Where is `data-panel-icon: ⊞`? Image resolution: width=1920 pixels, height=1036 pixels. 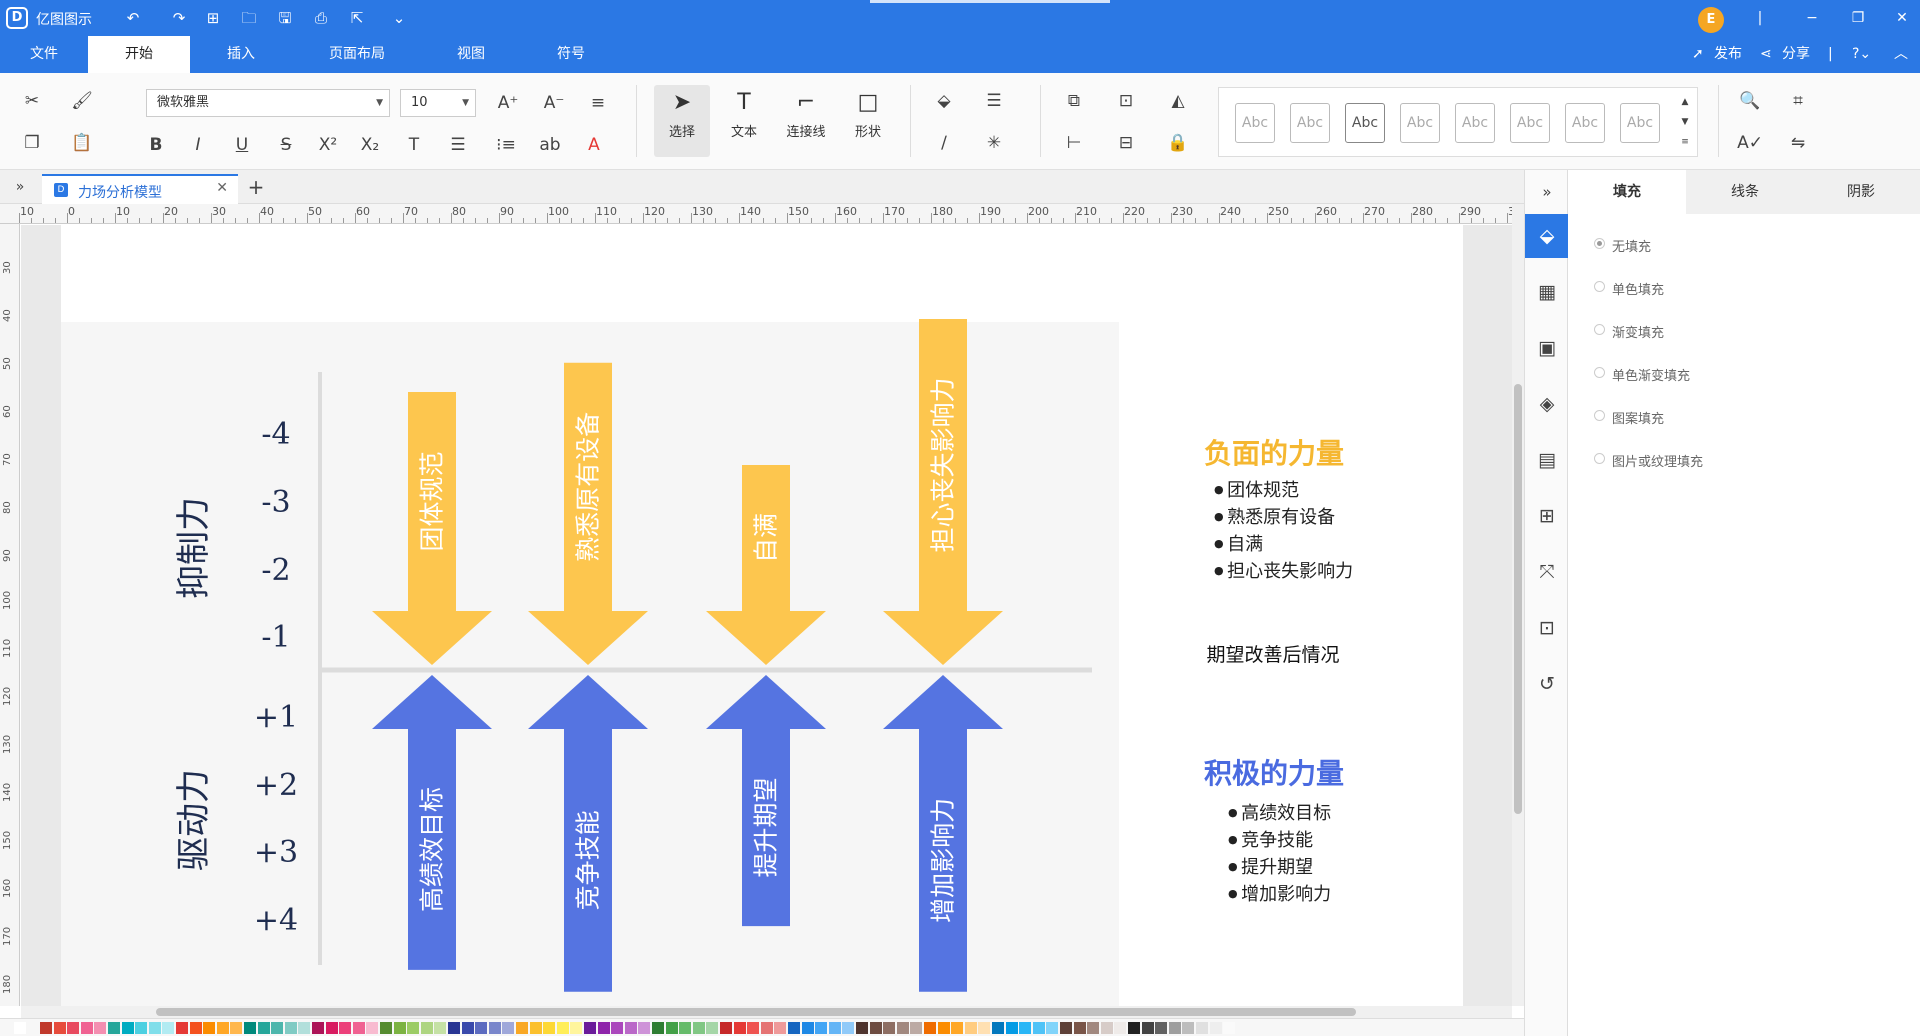
data-panel-icon: ⊞ is located at coordinates (1547, 516).